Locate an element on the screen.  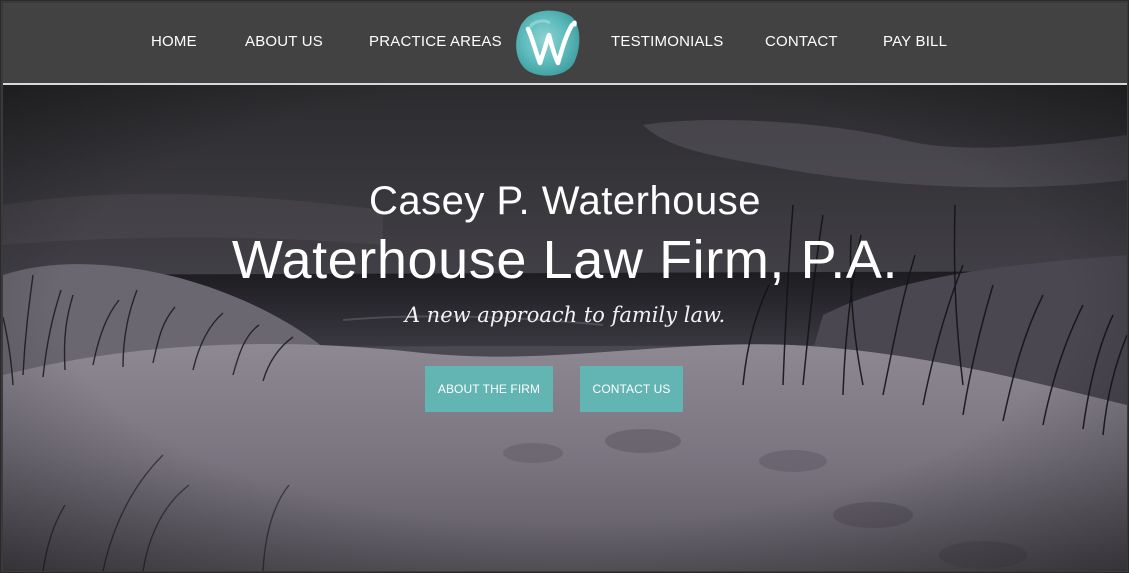
nav-about-us-link: ABOUT US is located at coordinates (284, 41).